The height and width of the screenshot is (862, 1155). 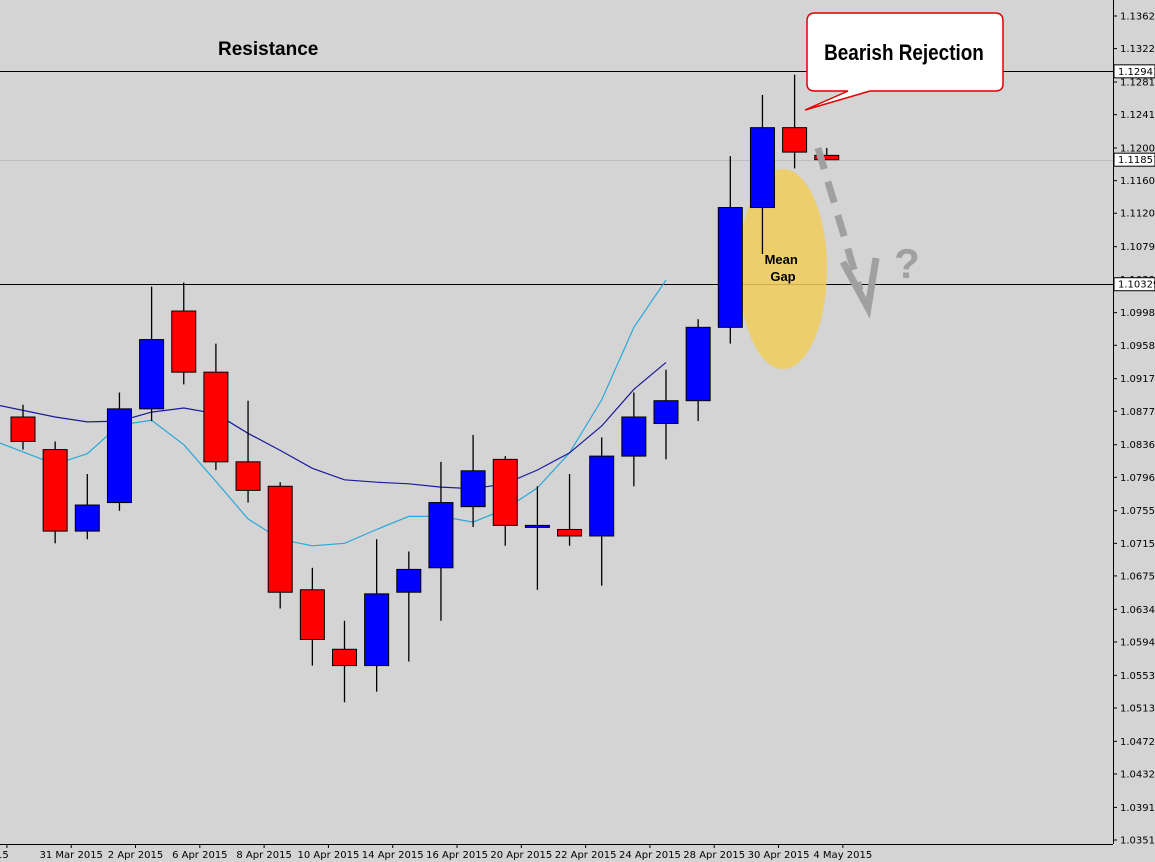 What do you see at coordinates (521, 855) in the screenshot?
I see `x-tick-label: 20 Apr 2015` at bounding box center [521, 855].